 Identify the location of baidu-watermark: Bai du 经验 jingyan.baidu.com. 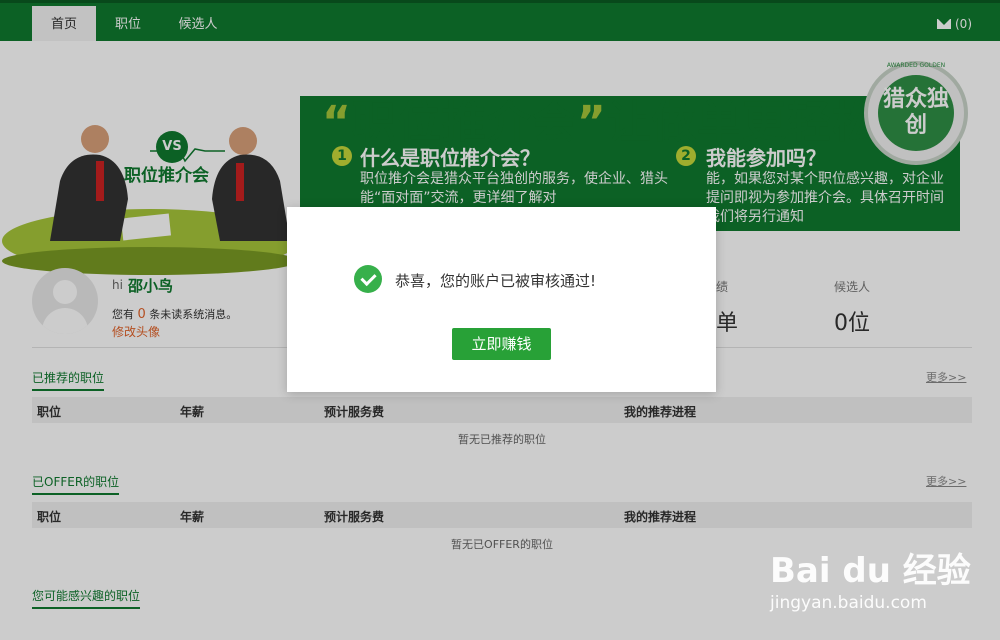
(880, 580).